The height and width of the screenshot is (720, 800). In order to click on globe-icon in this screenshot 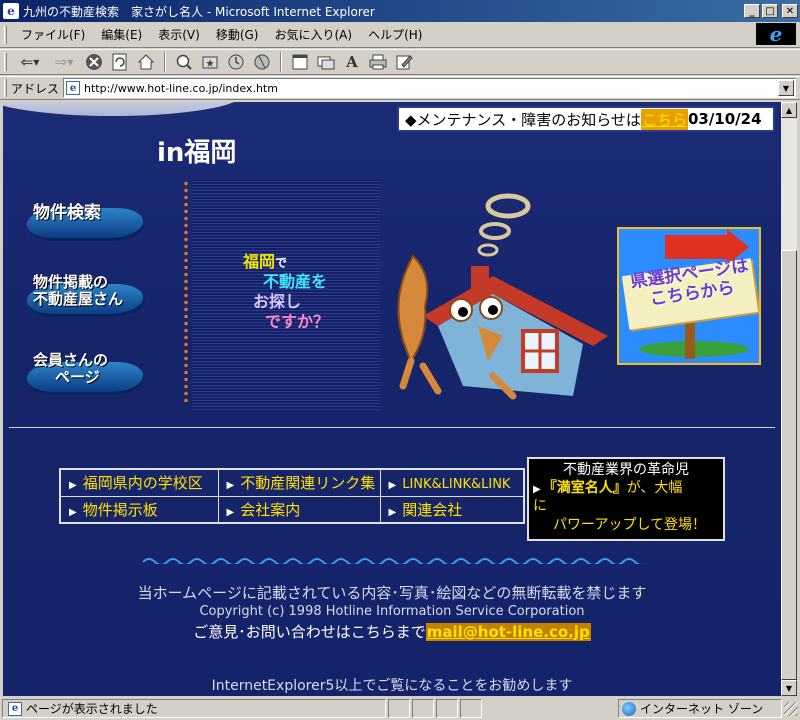, I will do `click(629, 708)`.